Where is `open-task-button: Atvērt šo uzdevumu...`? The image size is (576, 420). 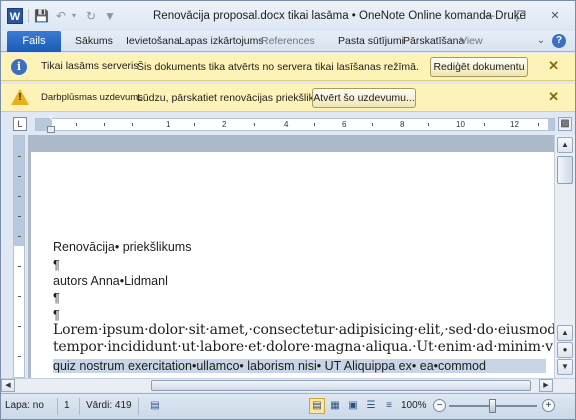
open-task-button: Atvērt šo uzdevumu... is located at coordinates (364, 98).